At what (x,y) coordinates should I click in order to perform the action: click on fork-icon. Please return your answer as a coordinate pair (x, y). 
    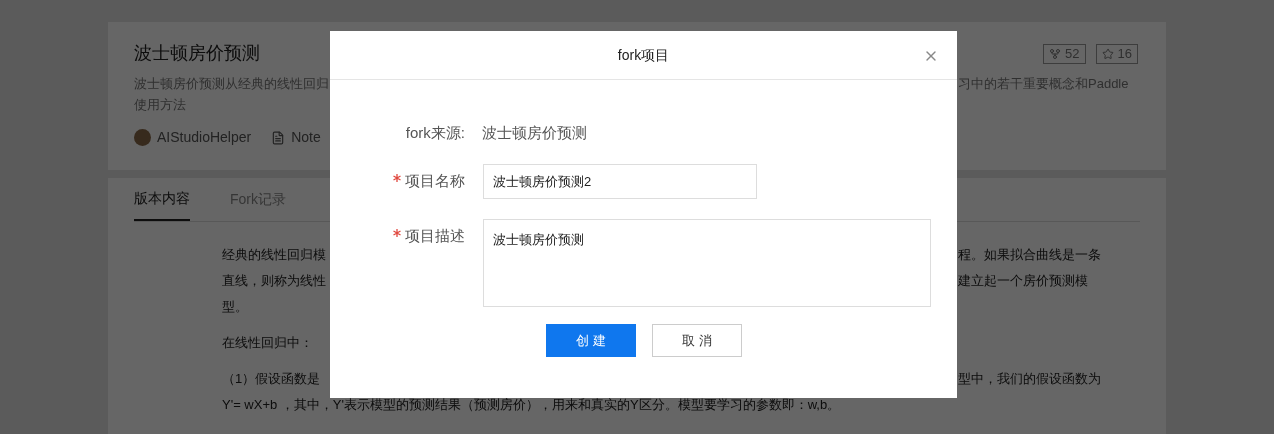
    Looking at the image, I should click on (1055, 53).